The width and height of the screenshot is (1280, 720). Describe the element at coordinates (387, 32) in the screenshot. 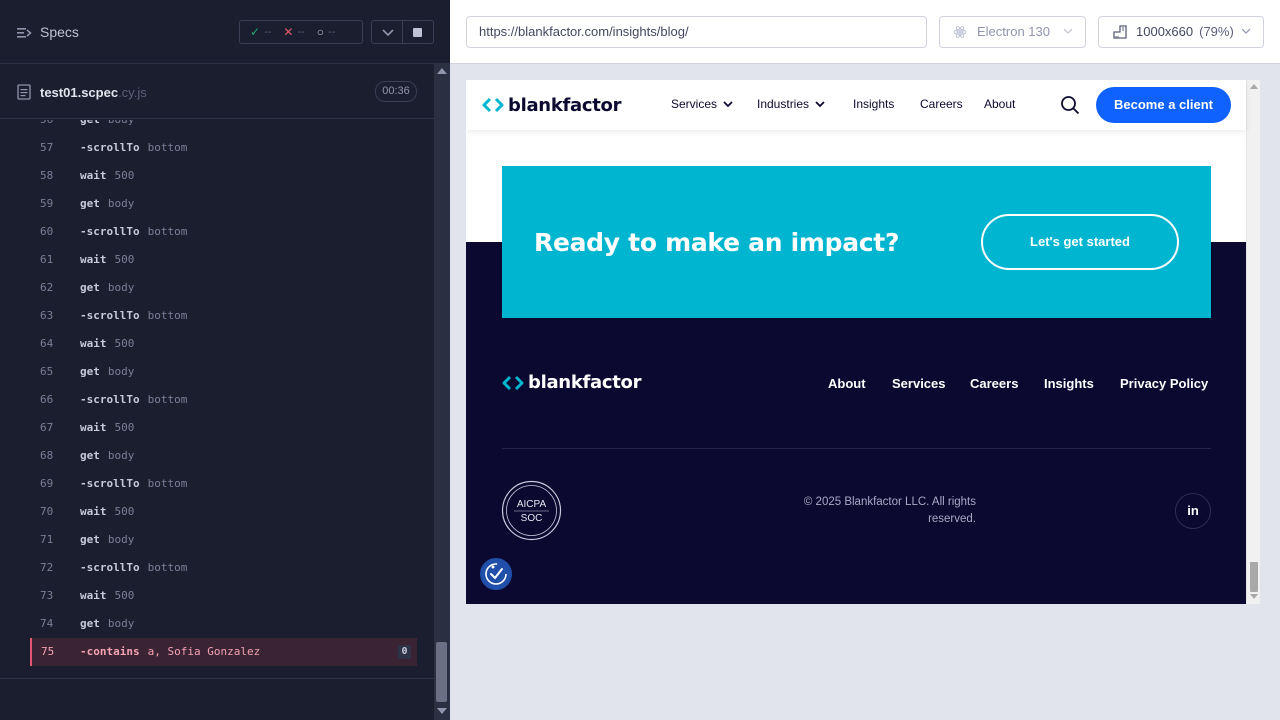

I see `toggle-auto-scroll-button` at that location.